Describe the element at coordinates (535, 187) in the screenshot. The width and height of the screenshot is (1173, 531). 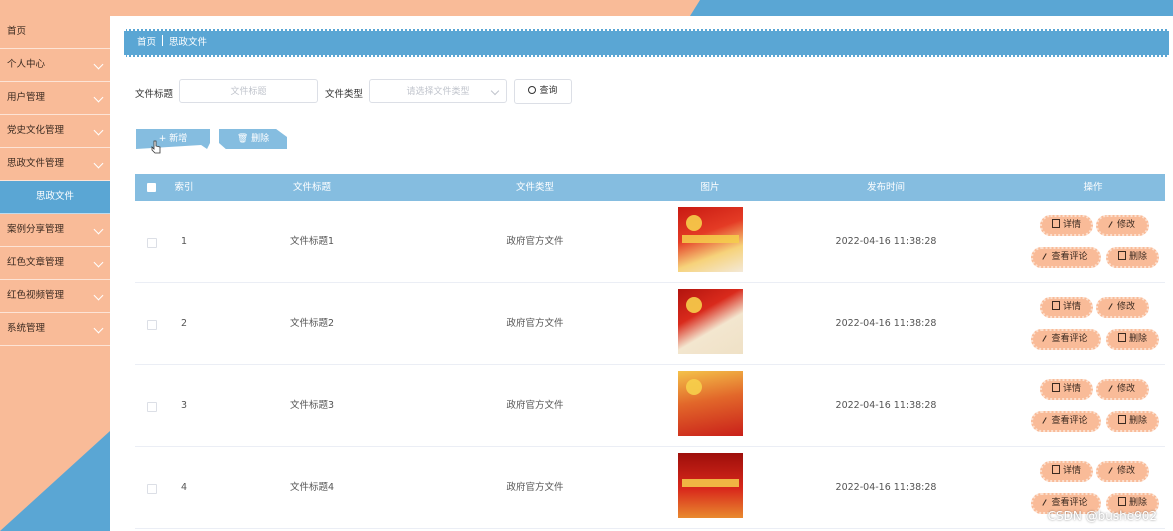
I see `header-type: 文件类型` at that location.